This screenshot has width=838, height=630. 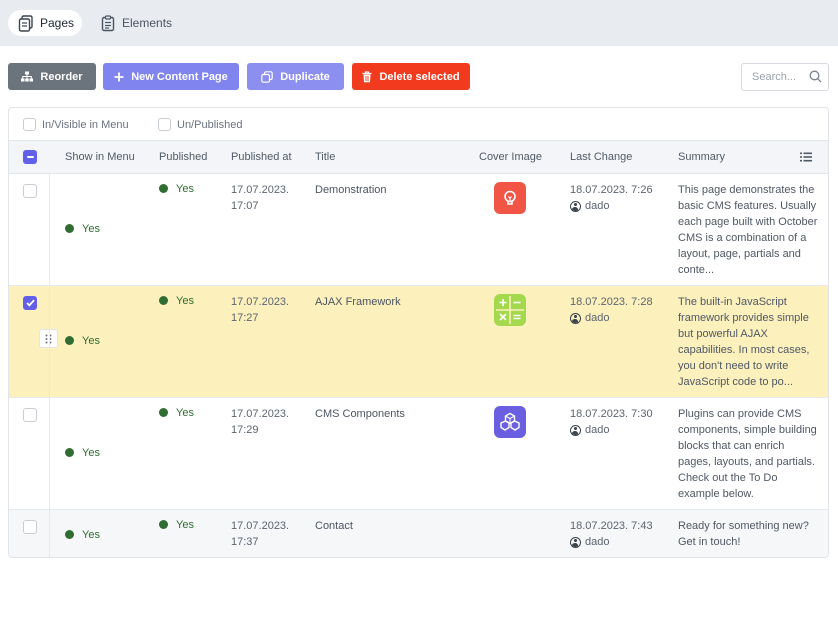 I want to click on last-change: 18.07.2023. 7:43 dado, so click(x=611, y=535).